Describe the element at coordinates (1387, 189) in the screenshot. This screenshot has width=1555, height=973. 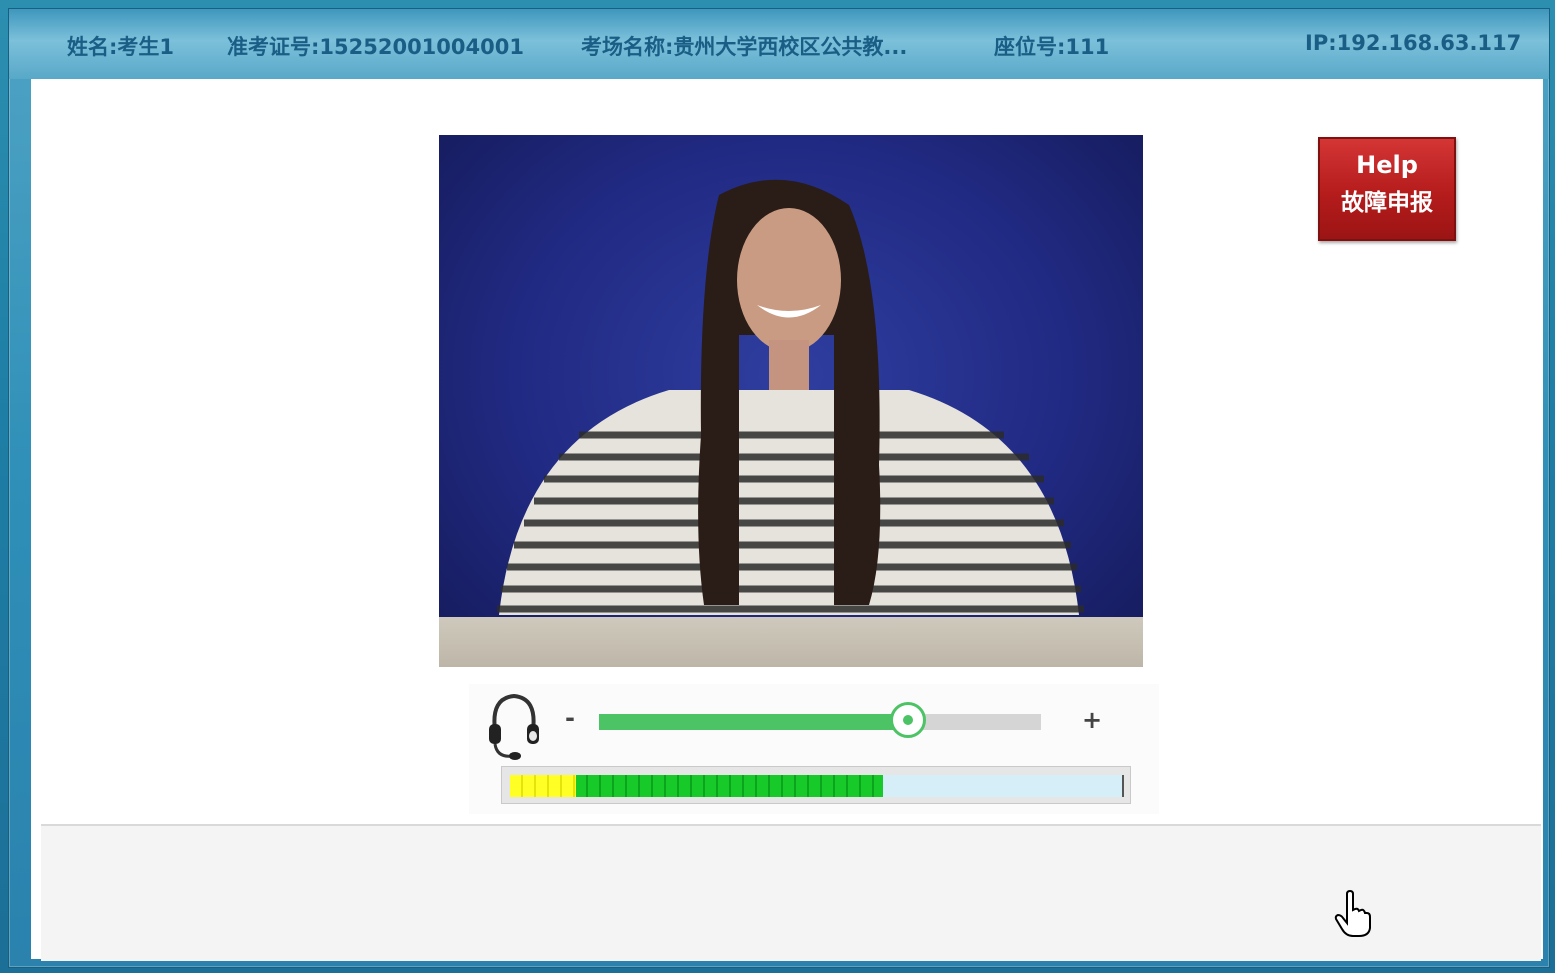
I see `help-report-button: Help 故障申报` at that location.